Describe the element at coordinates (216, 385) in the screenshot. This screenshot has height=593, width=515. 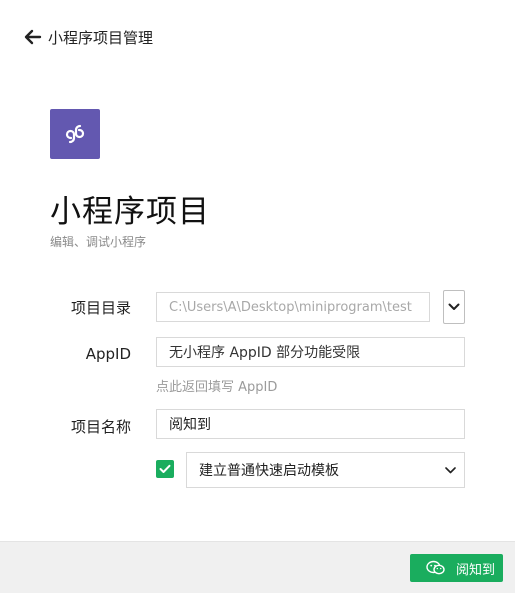
I see `appid-hint-link: 点此返回填写 AppID` at that location.